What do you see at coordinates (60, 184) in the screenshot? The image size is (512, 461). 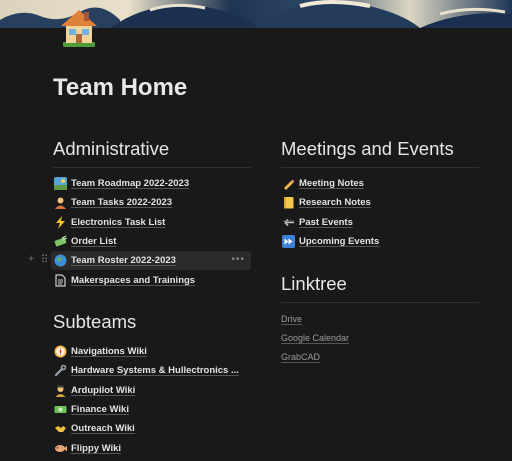 I see `map-icon` at bounding box center [60, 184].